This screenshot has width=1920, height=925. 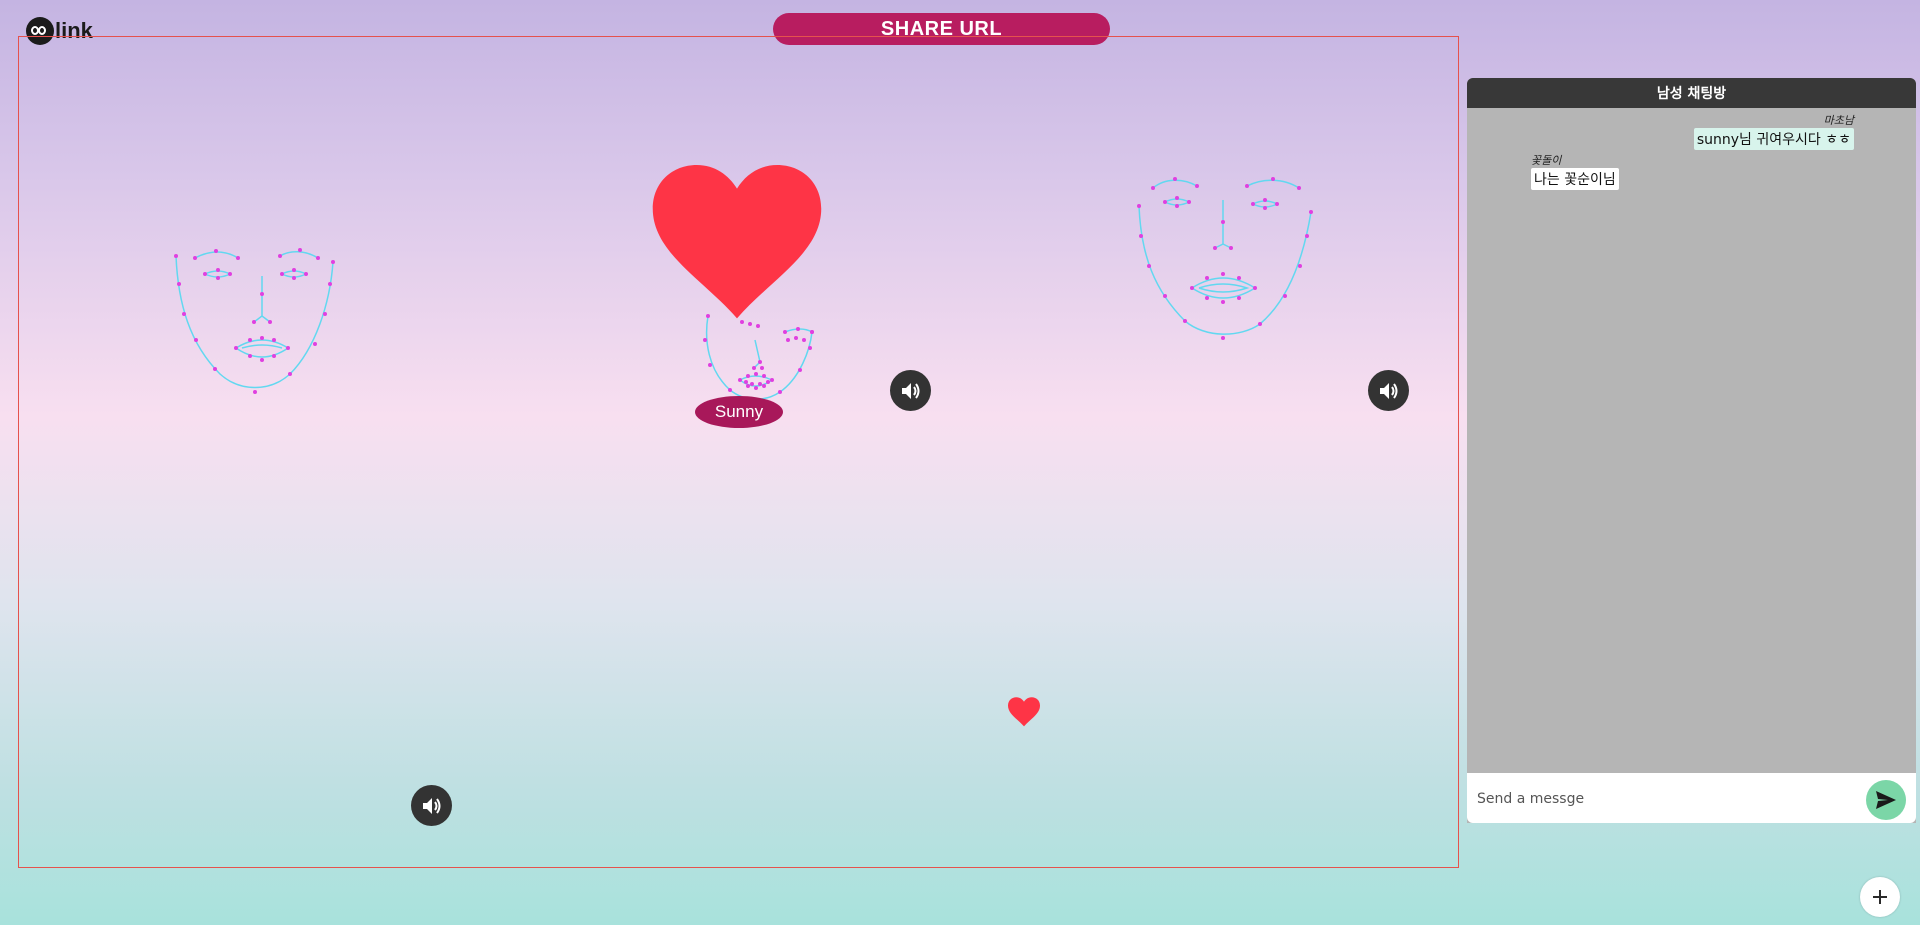 I want to click on plus-icon, so click(x=1880, y=897).